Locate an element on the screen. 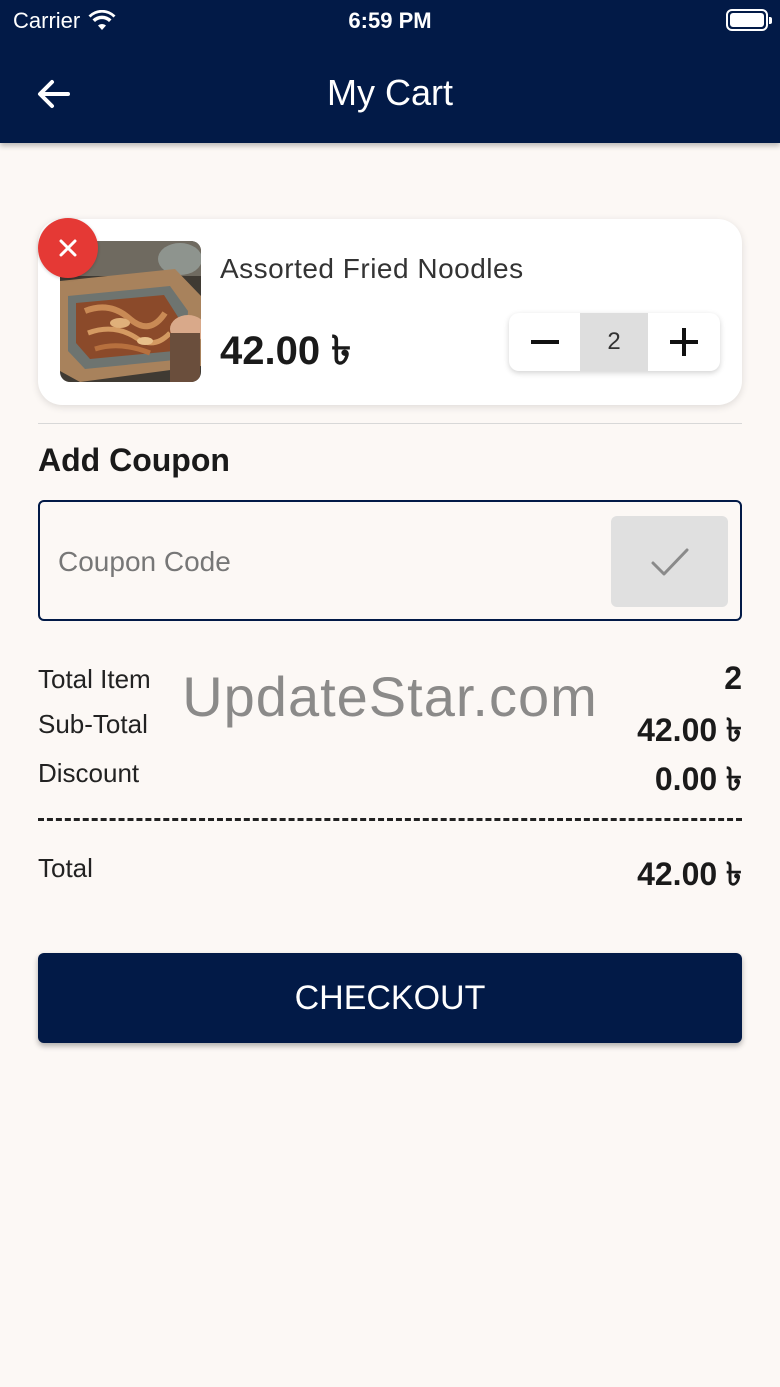  cart-item-card: Assorted Fried Noodles 42.00 ৳ 2 is located at coordinates (390, 312).